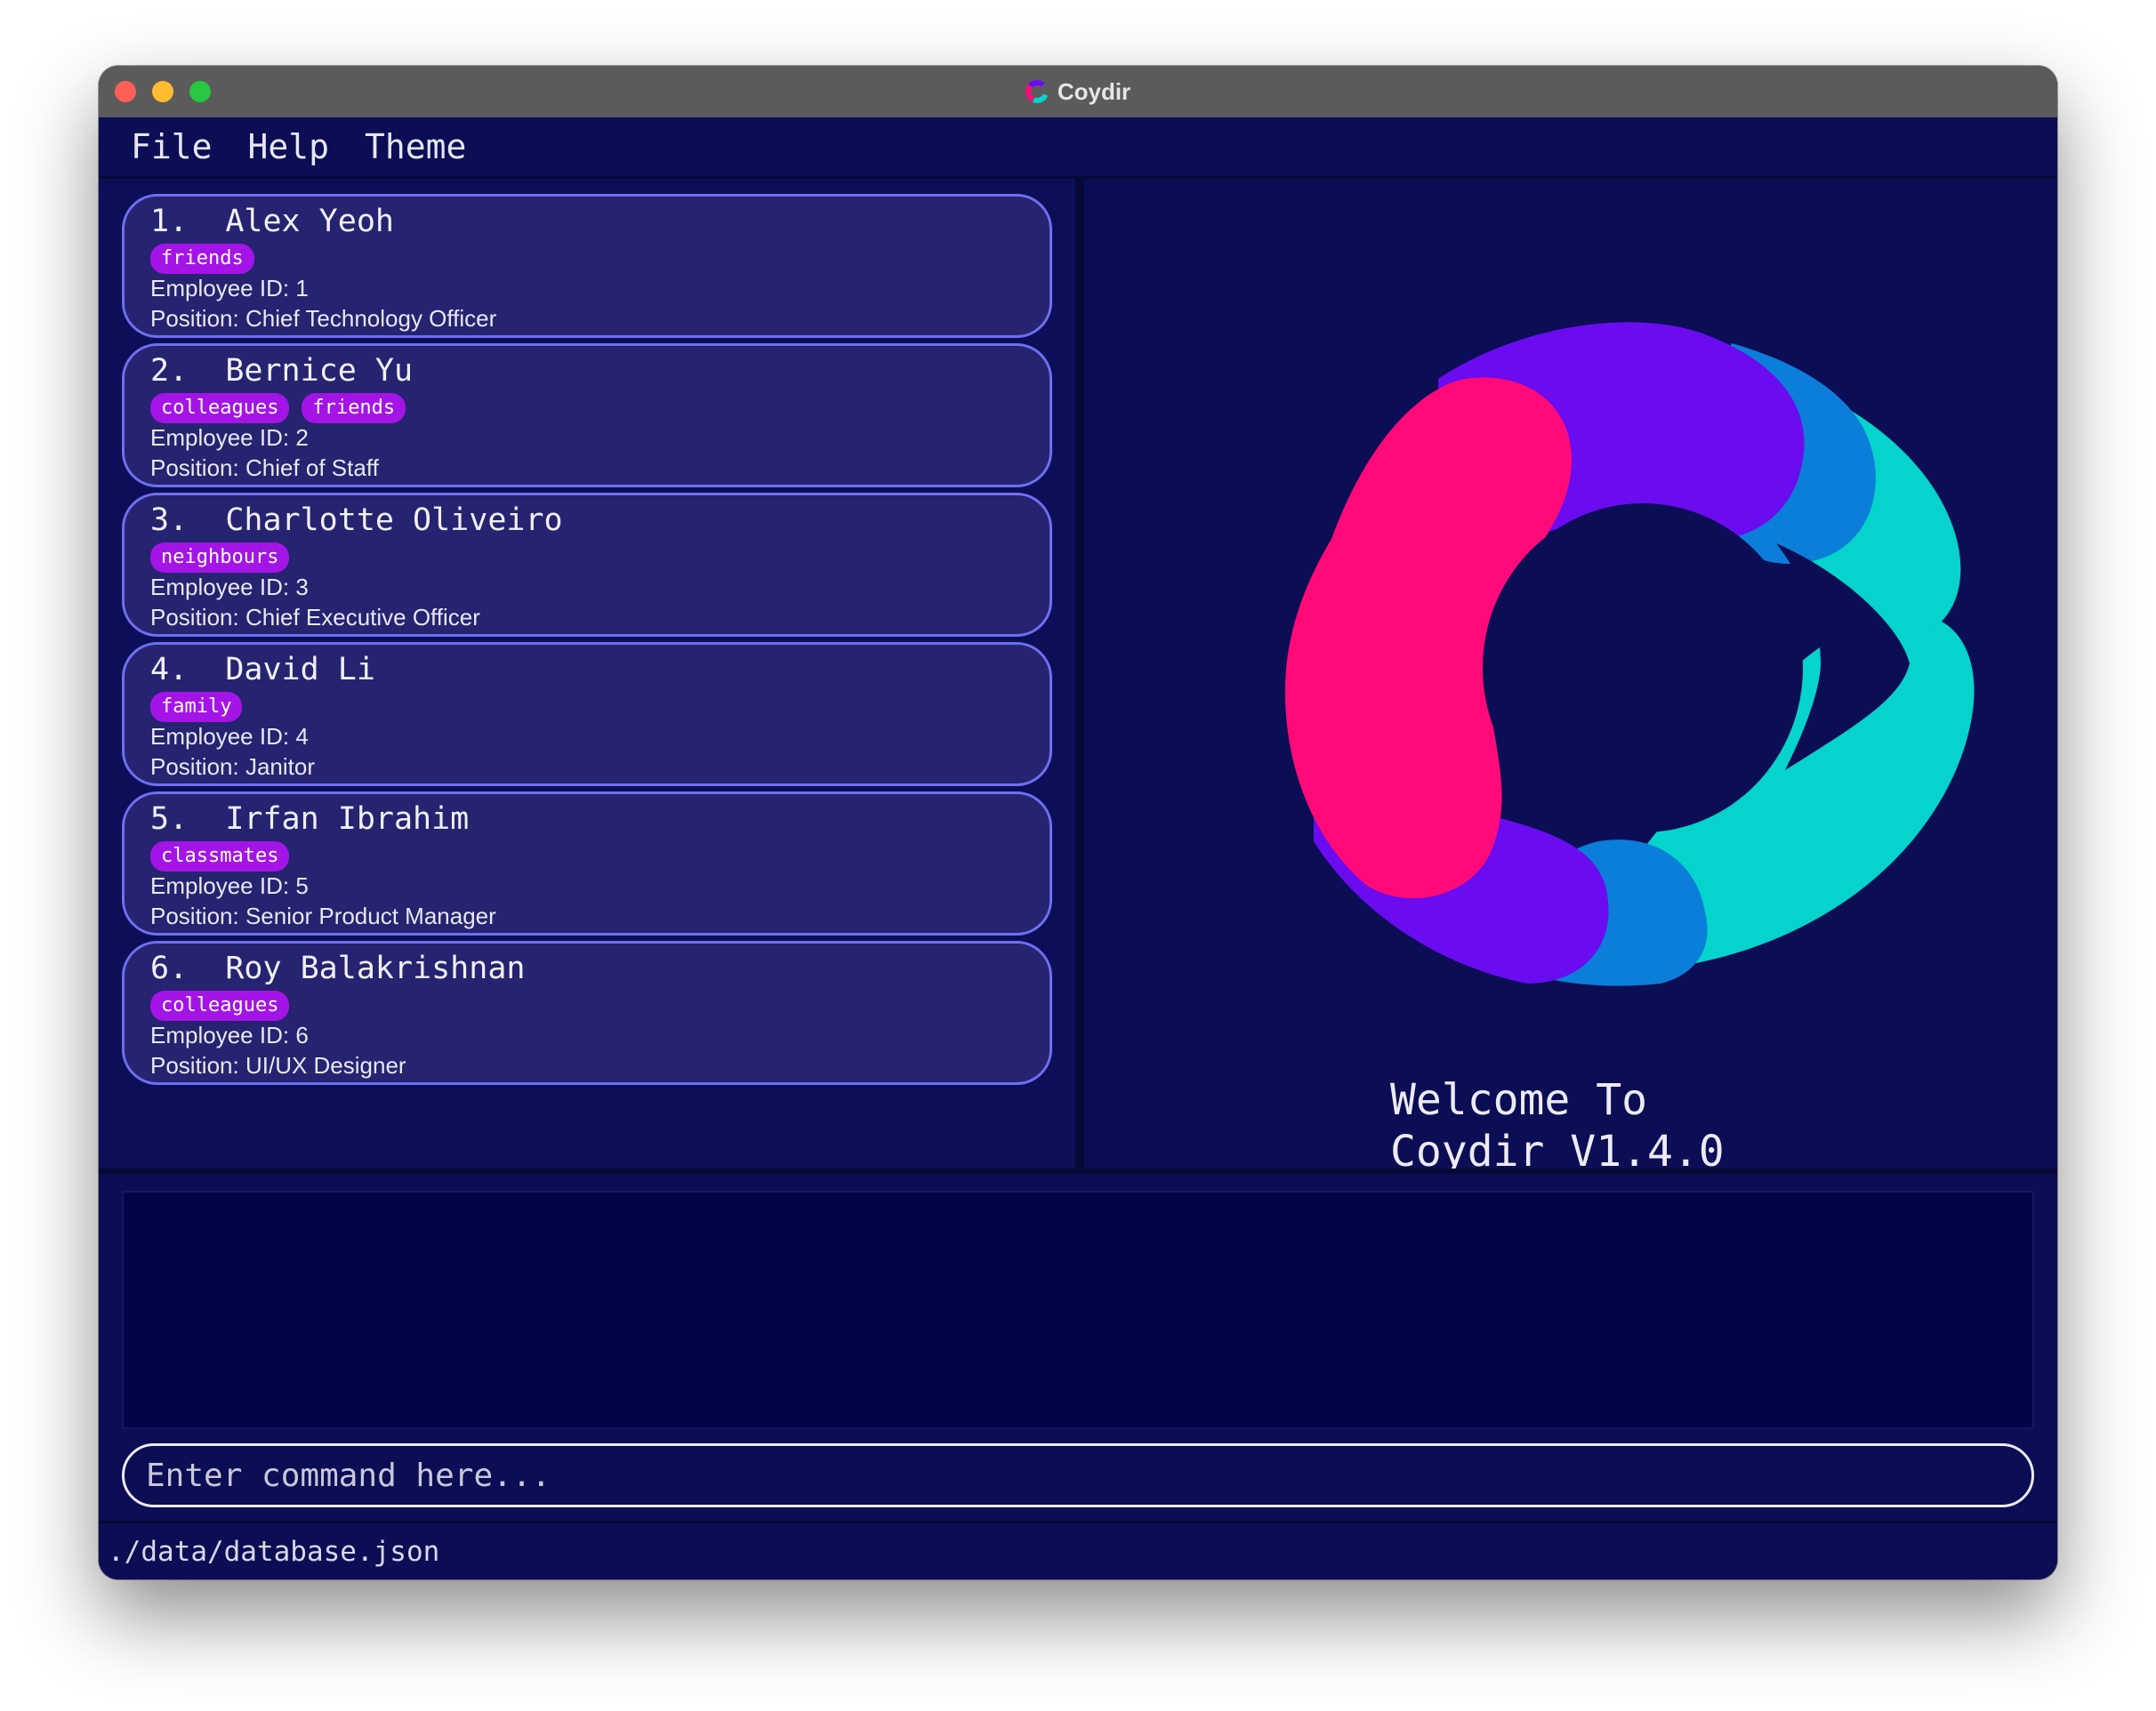 The image size is (2156, 1711). I want to click on tag-badge: family, so click(196, 707).